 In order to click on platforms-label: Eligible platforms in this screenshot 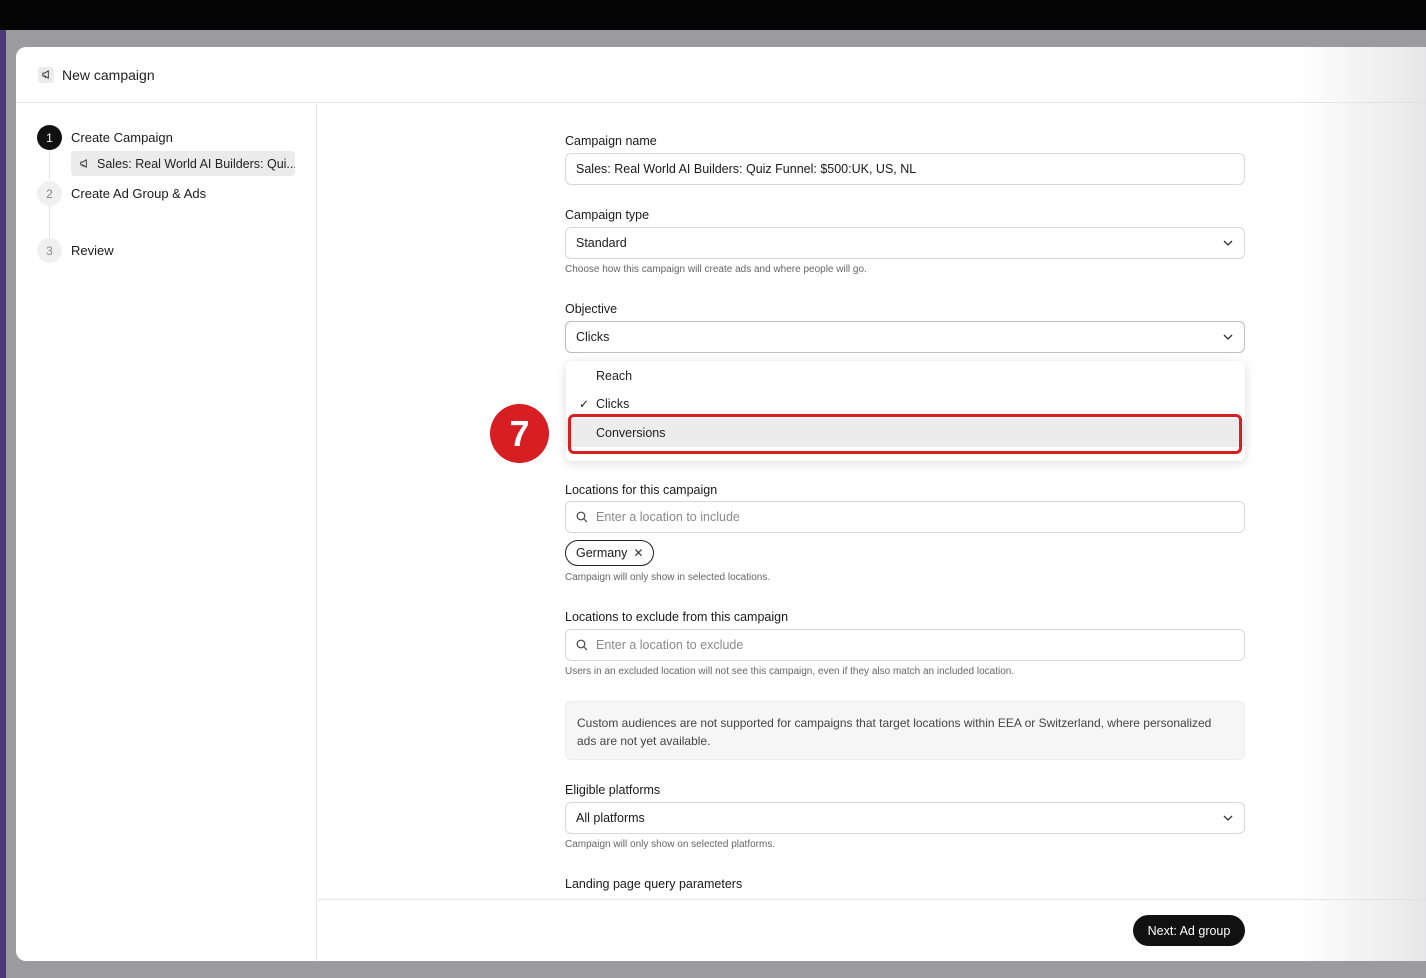, I will do `click(613, 790)`.